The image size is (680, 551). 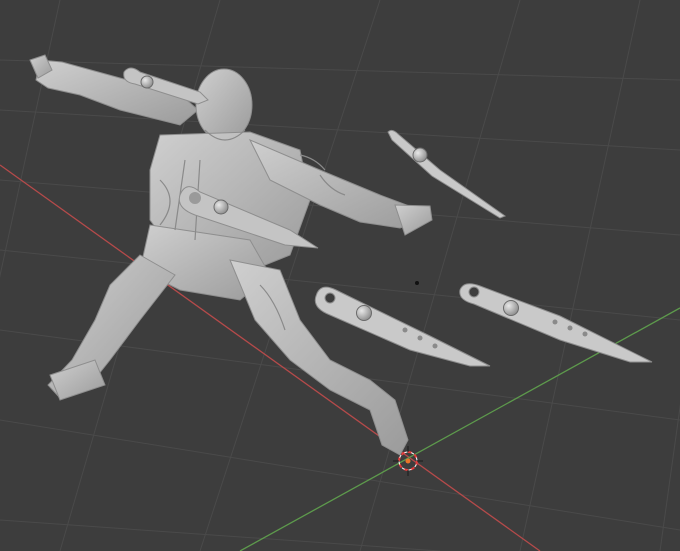 What do you see at coordinates (224, 105) in the screenshot?
I see `character-head` at bounding box center [224, 105].